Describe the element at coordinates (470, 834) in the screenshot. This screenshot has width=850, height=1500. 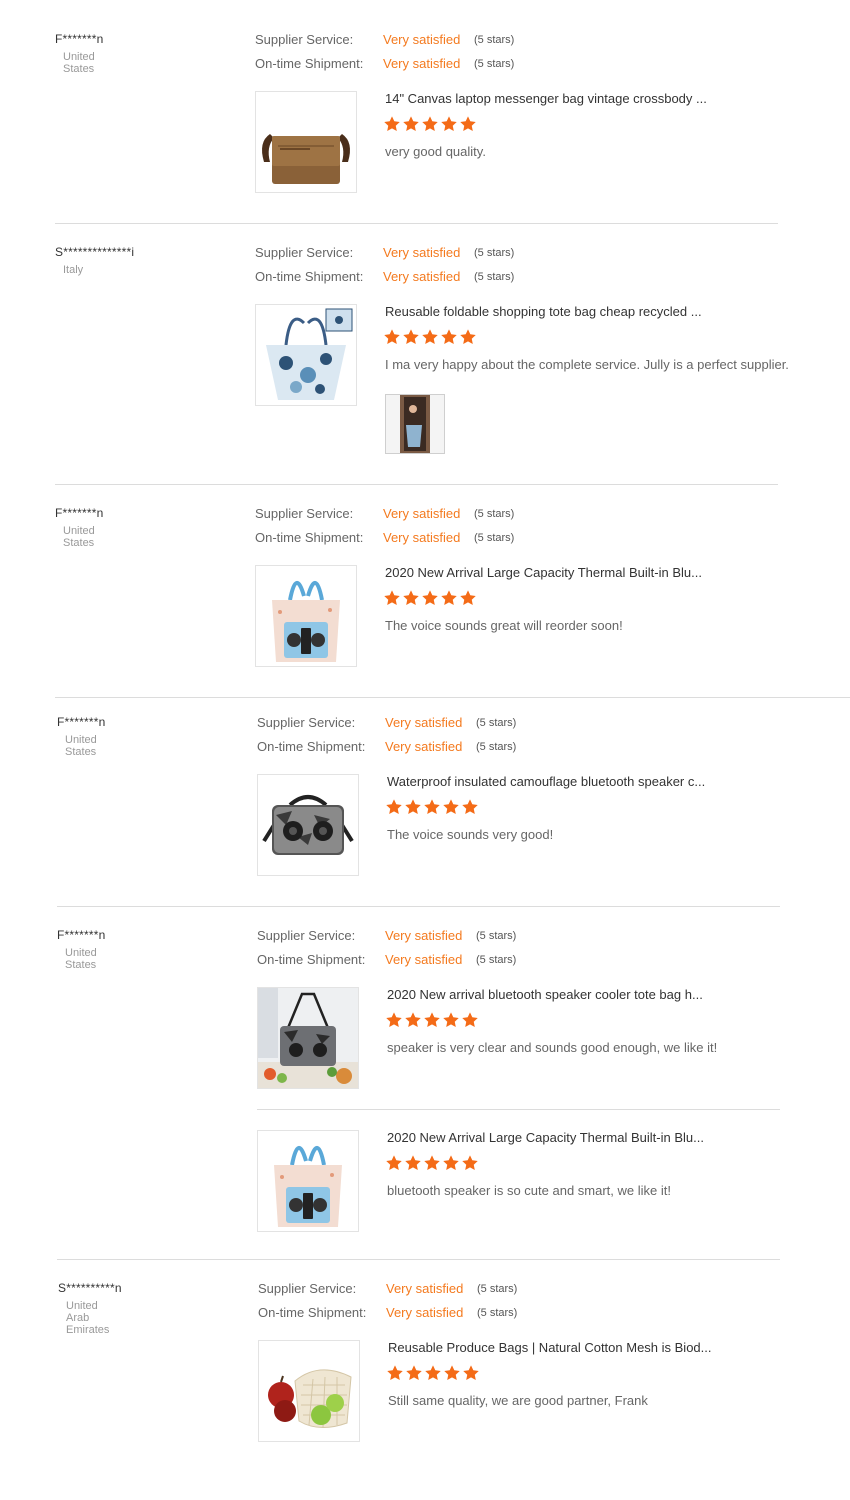
I see `review-comment: The voice sounds very good!` at that location.